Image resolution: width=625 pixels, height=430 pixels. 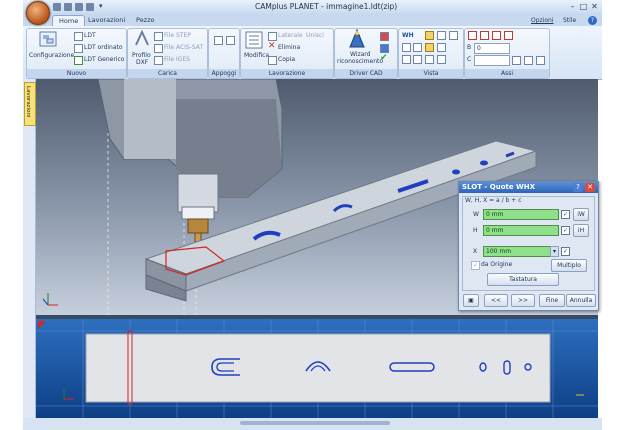 What do you see at coordinates (518, 251) in the screenshot?
I see `x-input: 100 mm` at bounding box center [518, 251].